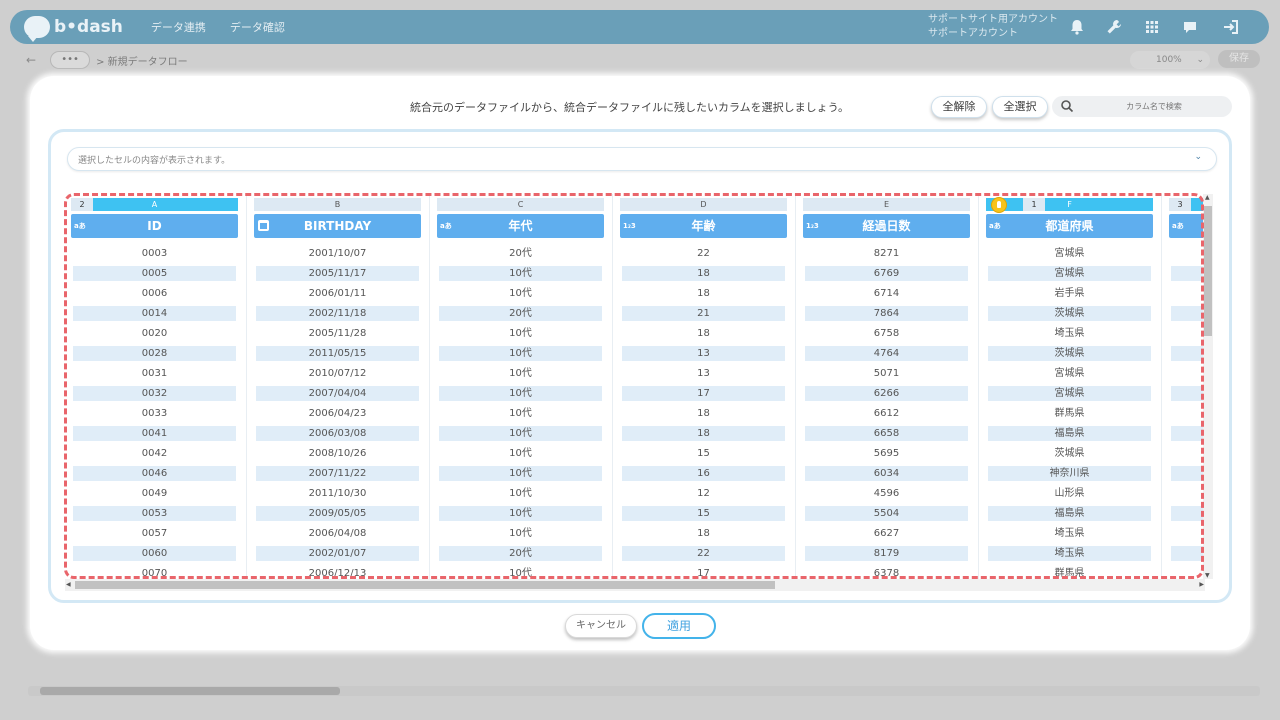 Image resolution: width=1280 pixels, height=720 pixels. I want to click on scroll-right-icon: ▶, so click(1201, 584).